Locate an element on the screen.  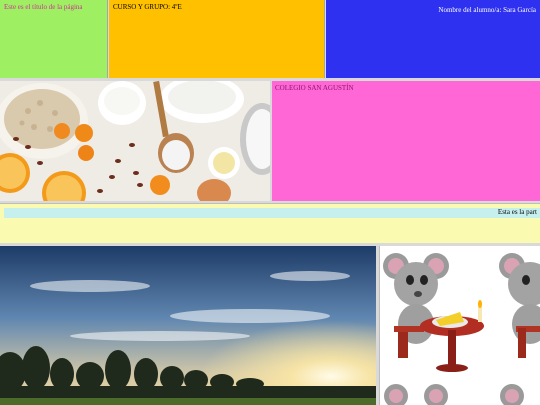
mouse-eating-cheese-illustration is located at coordinates (461, 329).